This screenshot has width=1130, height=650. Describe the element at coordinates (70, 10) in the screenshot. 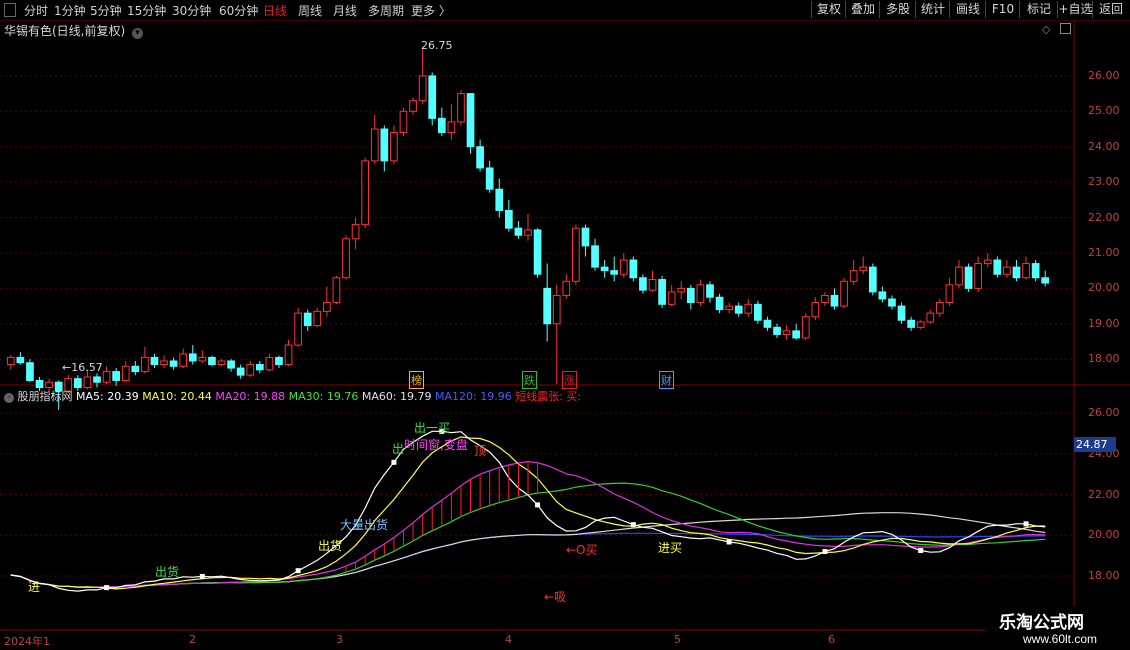

I see `period-tab: 1分钟` at that location.